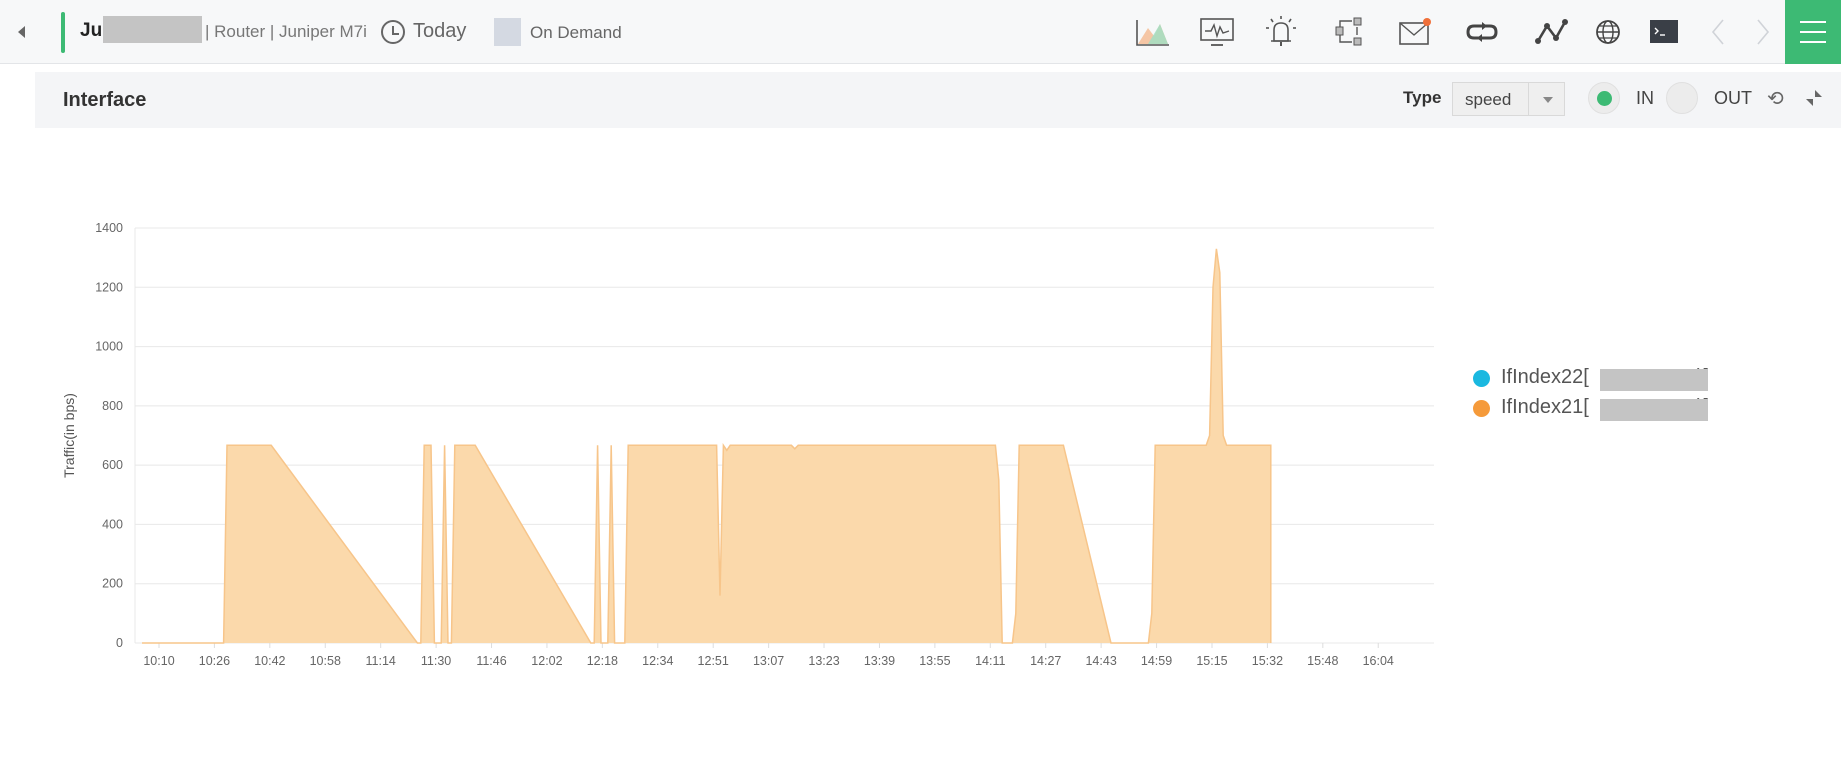 The width and height of the screenshot is (1841, 763). Describe the element at coordinates (436, 661) in the screenshot. I see `x-tick-label: 11:30` at that location.